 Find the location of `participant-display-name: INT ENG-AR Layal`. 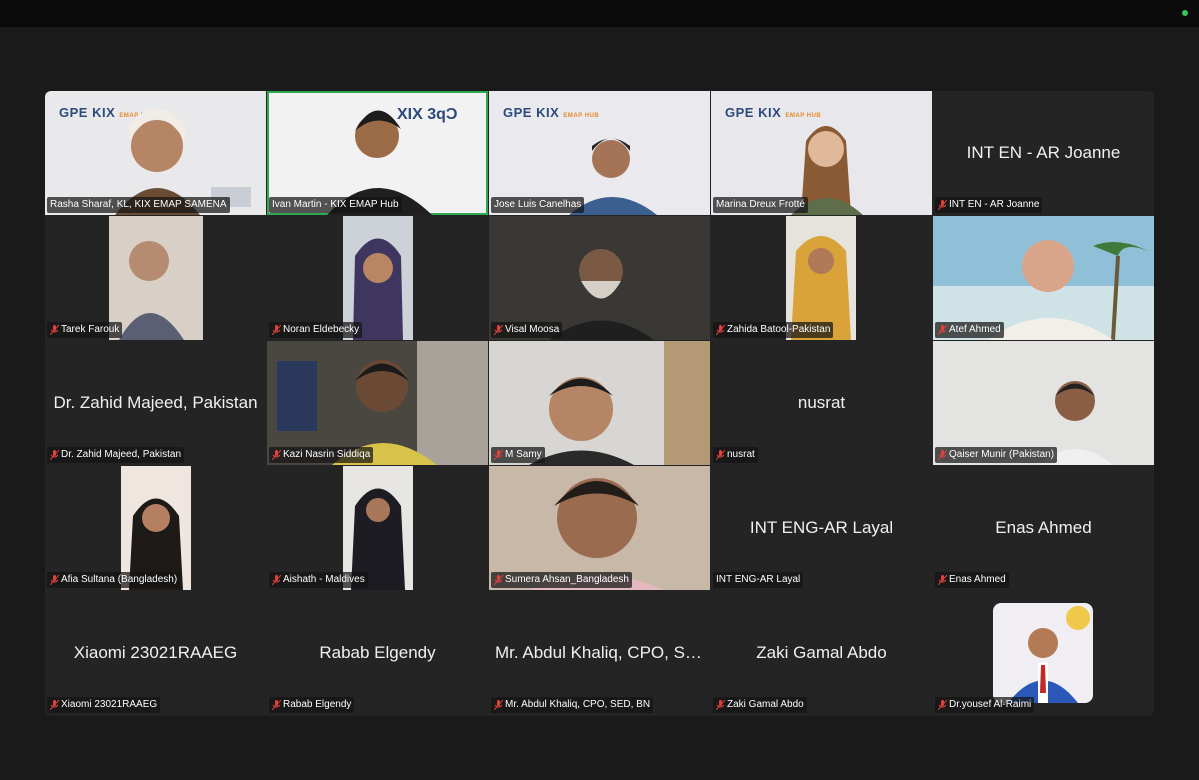

participant-display-name: INT ENG-AR Layal is located at coordinates (821, 527).